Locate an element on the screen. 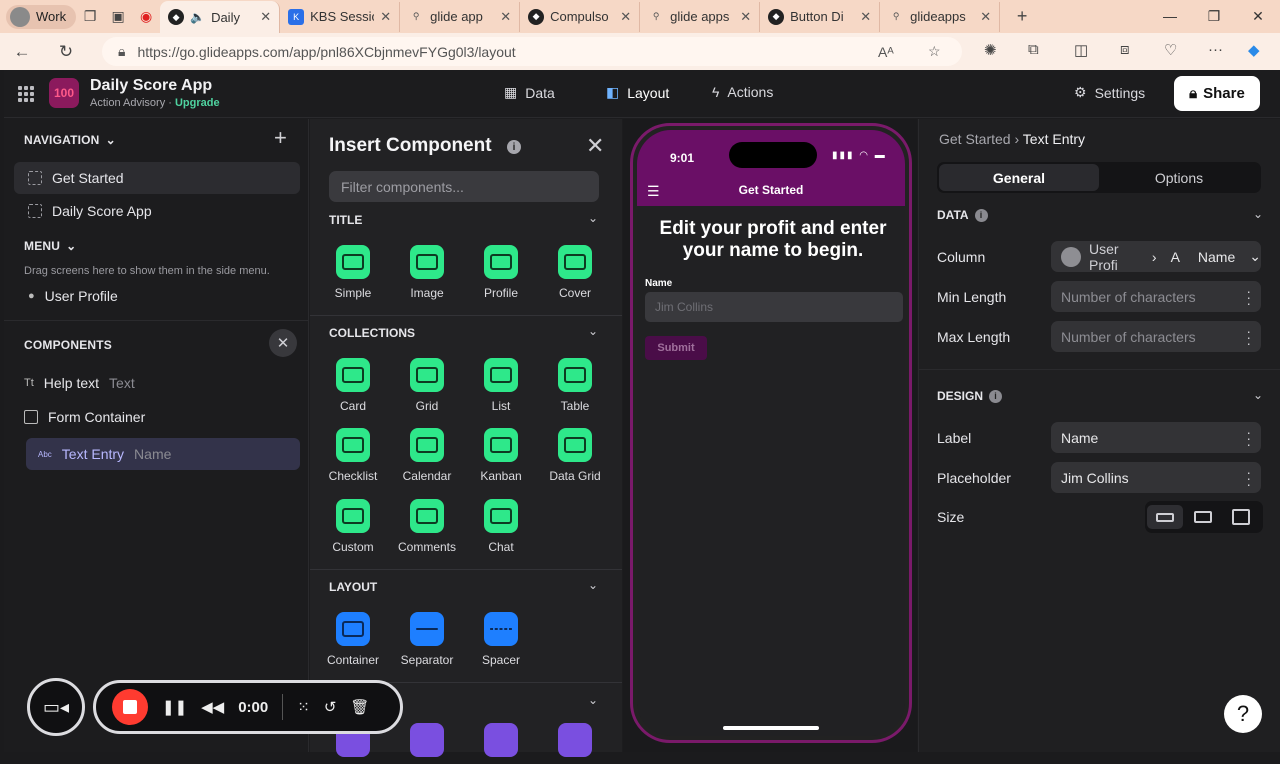 The width and height of the screenshot is (1280, 764). size-large-button is located at coordinates (1241, 517).